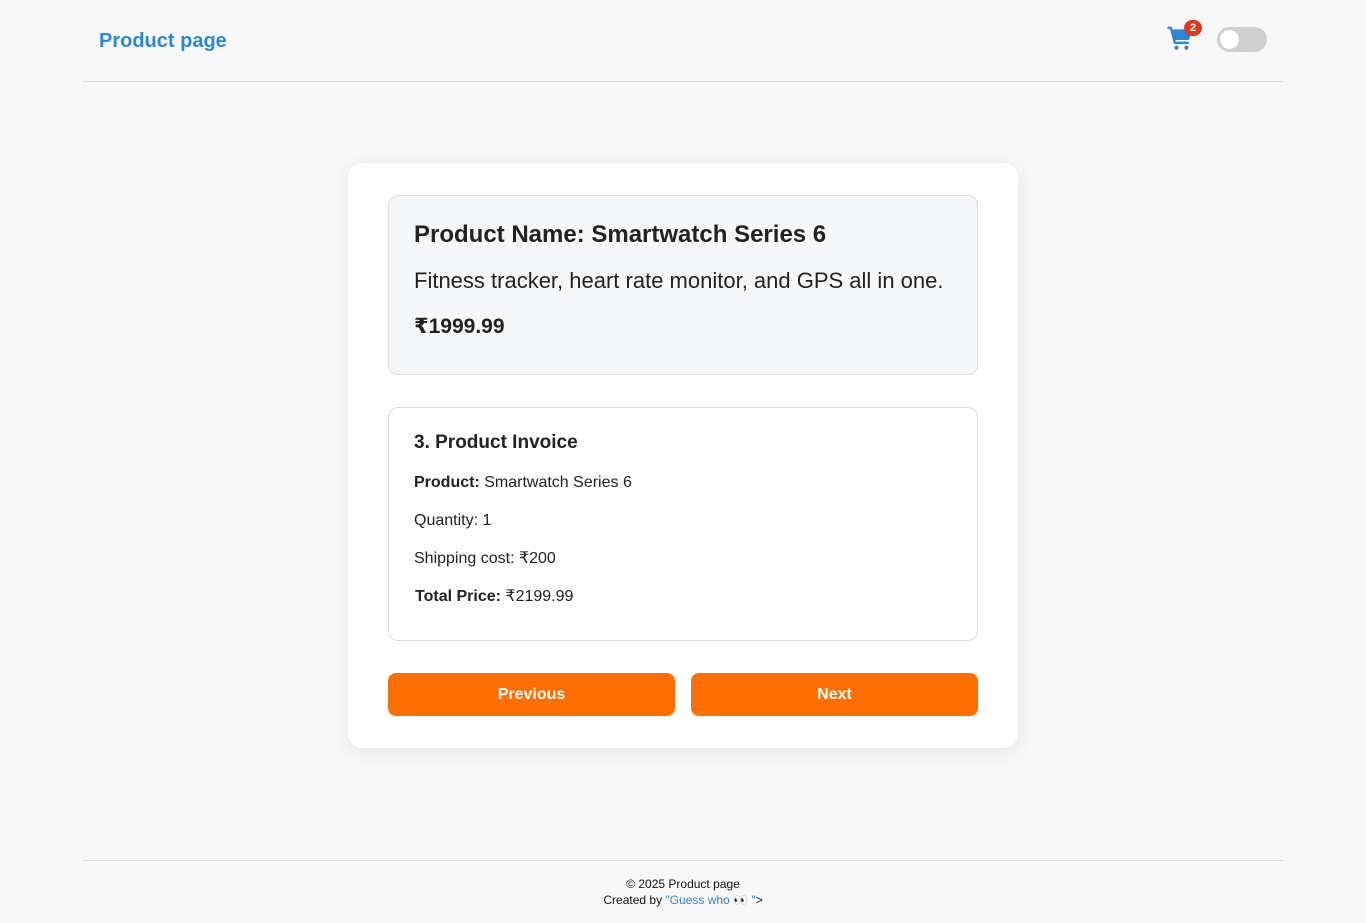  Describe the element at coordinates (459, 326) in the screenshot. I see `product-price: ₹1999.99` at that location.